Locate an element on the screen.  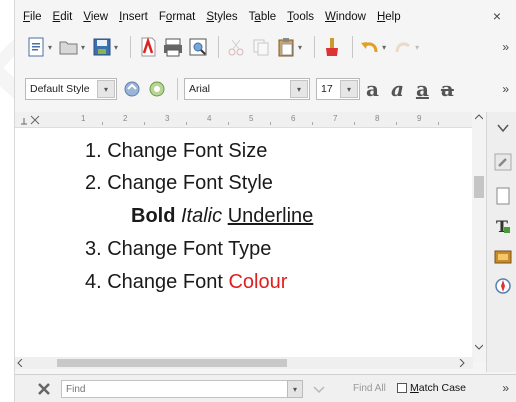
scroll-right-icon is located at coordinates (462, 363).